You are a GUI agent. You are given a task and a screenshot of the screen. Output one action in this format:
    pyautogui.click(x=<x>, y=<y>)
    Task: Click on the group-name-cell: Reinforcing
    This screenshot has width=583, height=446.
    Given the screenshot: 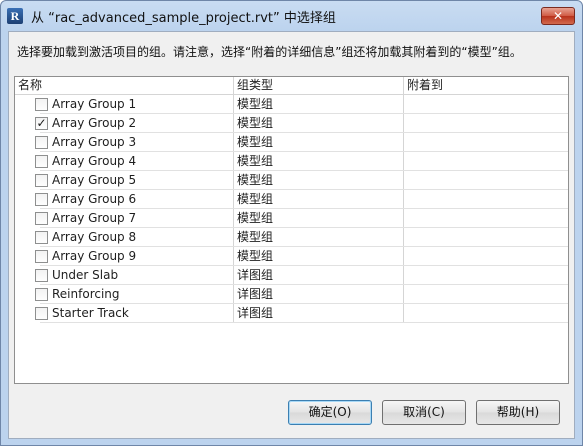 What is the action you would take?
    pyautogui.click(x=86, y=294)
    